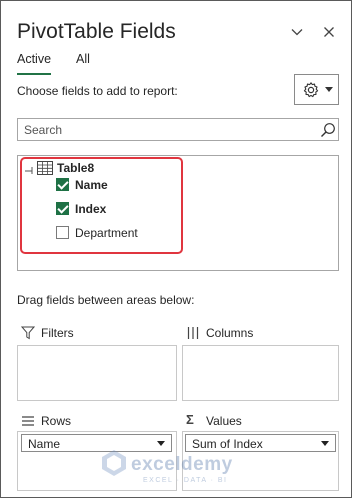 The image size is (352, 498). Describe the element at coordinates (97, 91) in the screenshot. I see `choose-fields-label: Choose fields to add to report:` at that location.